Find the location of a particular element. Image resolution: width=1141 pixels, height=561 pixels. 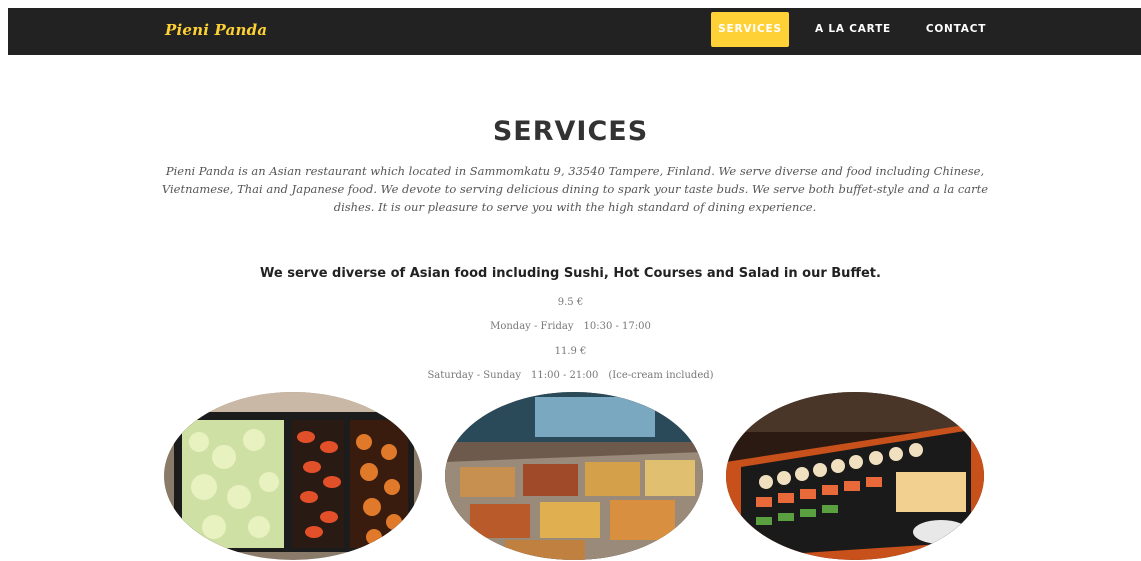

weekend-days: Saturday - Sunday is located at coordinates (474, 375).